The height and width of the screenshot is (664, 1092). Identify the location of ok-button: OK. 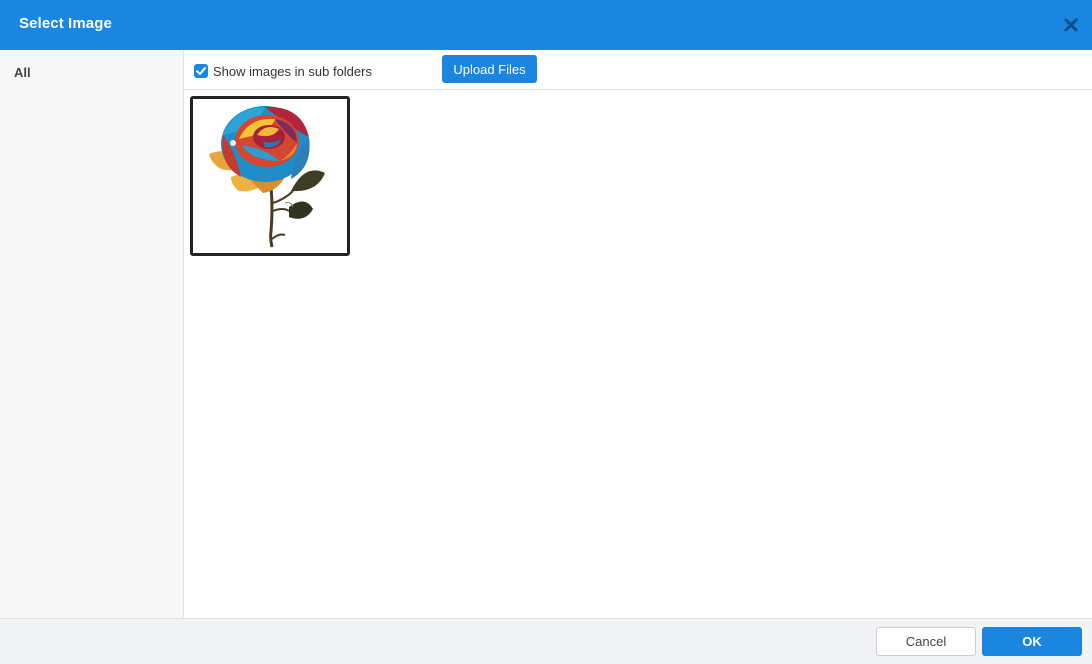
(1032, 641).